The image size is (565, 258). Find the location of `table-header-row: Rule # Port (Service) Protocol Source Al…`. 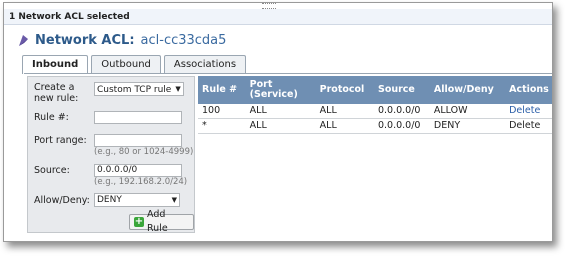

table-header-row: Rule # Port (Service) Protocol Source Al… is located at coordinates (375, 90).